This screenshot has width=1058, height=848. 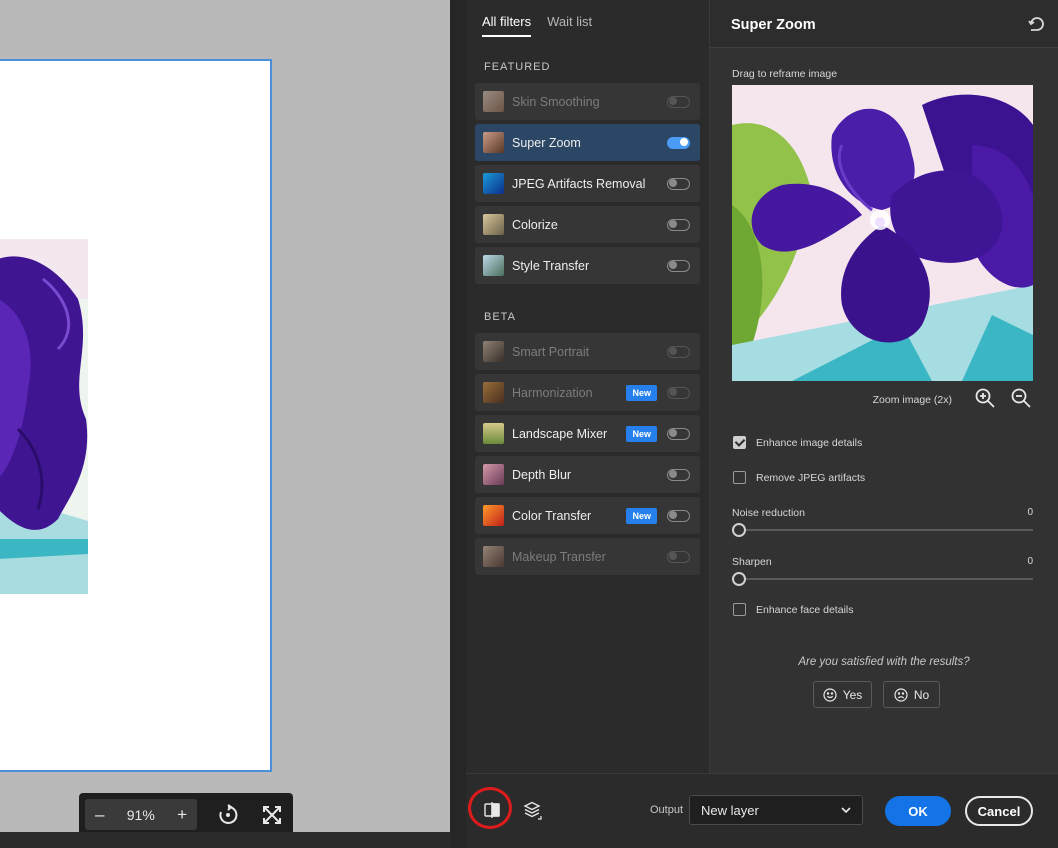 What do you see at coordinates (1021, 398) in the screenshot?
I see `zoom-out-icon` at bounding box center [1021, 398].